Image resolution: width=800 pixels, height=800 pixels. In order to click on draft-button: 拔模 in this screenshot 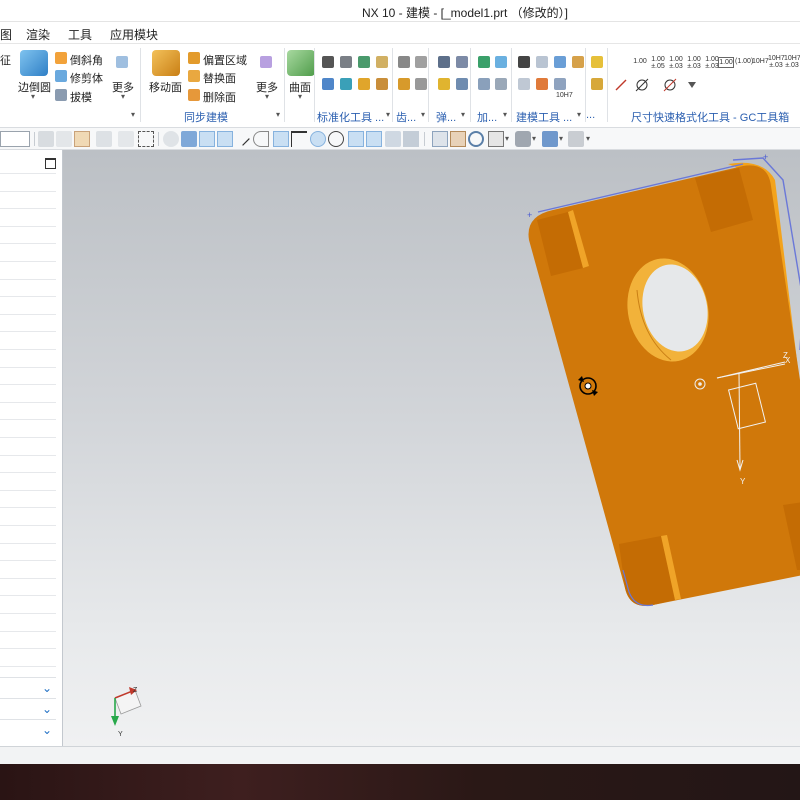, I will do `click(81, 97)`.